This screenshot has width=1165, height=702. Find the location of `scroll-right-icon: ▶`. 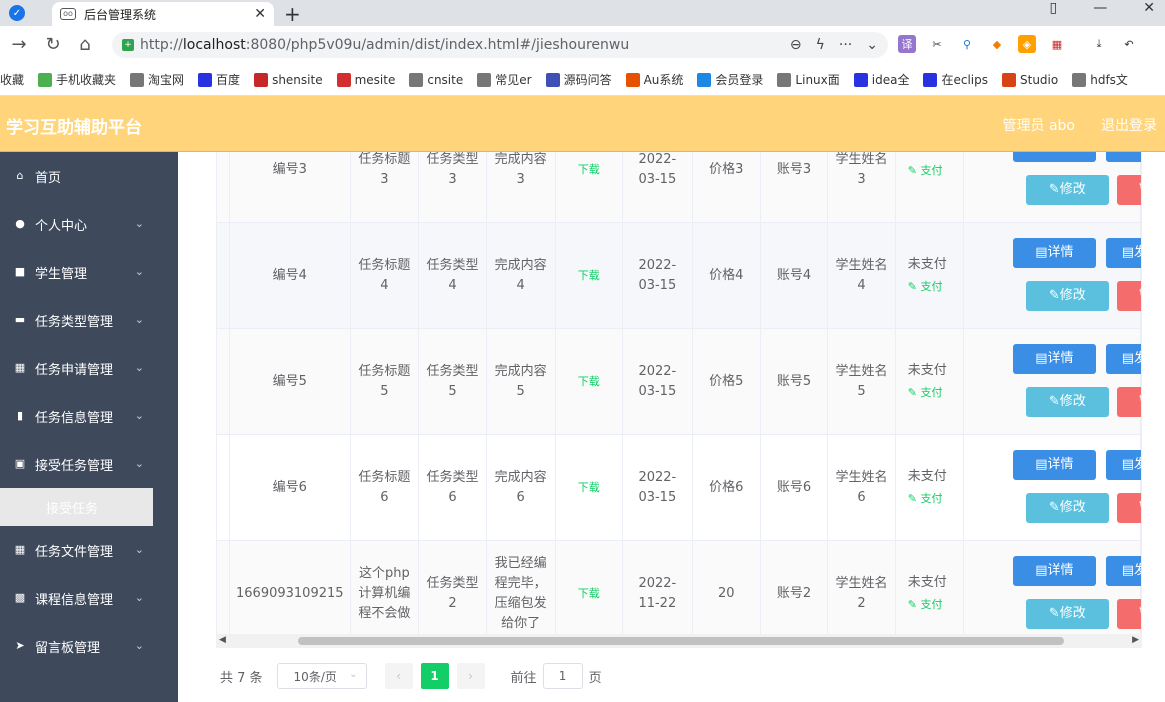

scroll-right-icon: ▶ is located at coordinates (1135, 640).